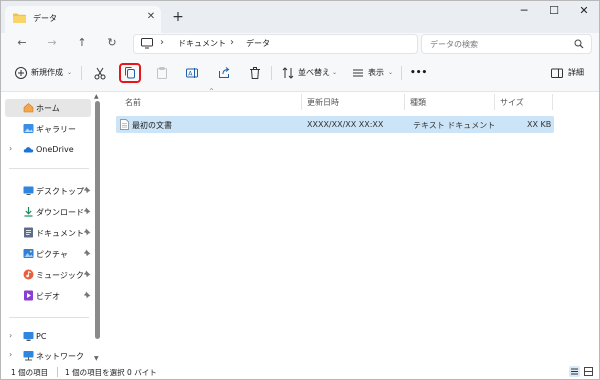 The width and height of the screenshot is (600, 380). Describe the element at coordinates (275, 44) in the screenshot. I see `address-field: › ドキュメント › データ` at that location.